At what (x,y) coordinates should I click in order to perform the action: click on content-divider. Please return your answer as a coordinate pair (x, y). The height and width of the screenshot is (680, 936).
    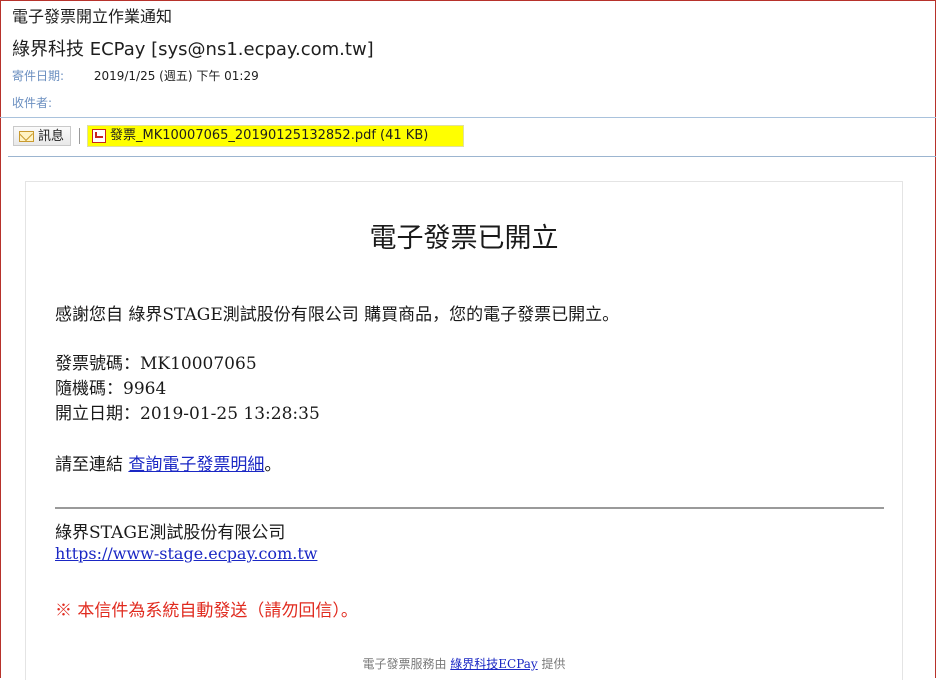
    Looking at the image, I should click on (469, 508).